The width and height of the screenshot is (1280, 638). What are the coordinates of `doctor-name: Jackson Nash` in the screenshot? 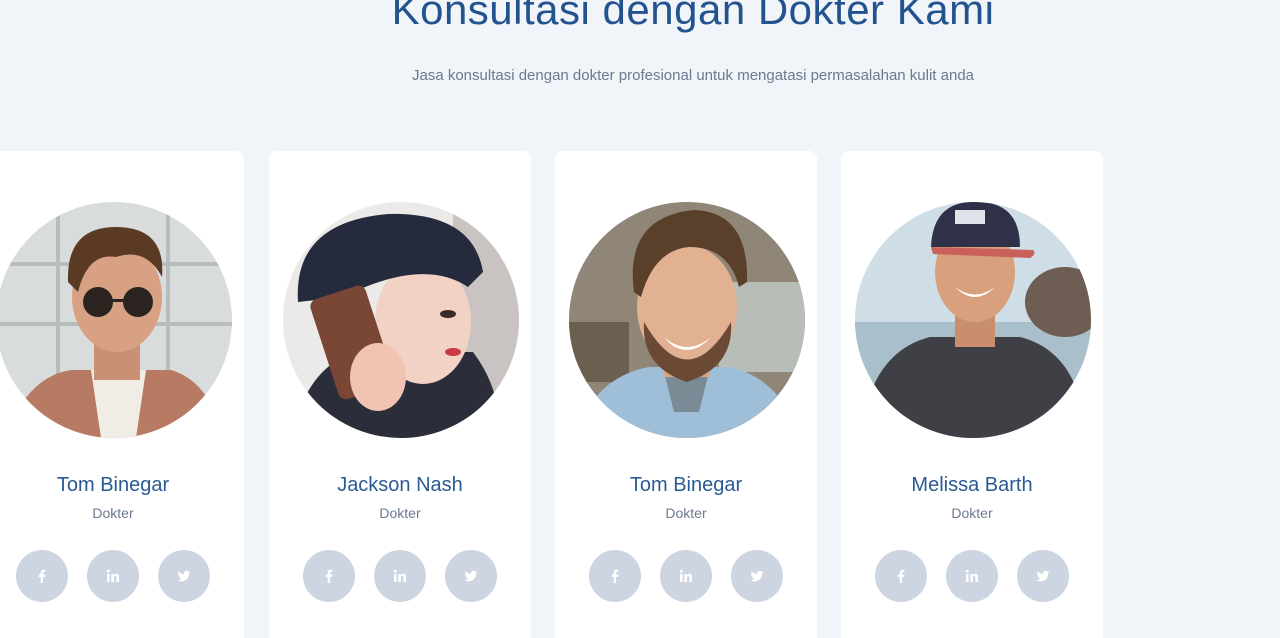 It's located at (400, 485).